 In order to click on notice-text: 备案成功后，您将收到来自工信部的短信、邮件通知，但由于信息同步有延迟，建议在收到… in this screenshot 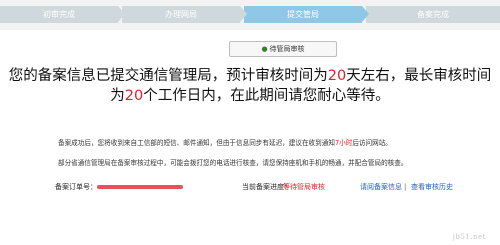, I will do `click(196, 143)`.